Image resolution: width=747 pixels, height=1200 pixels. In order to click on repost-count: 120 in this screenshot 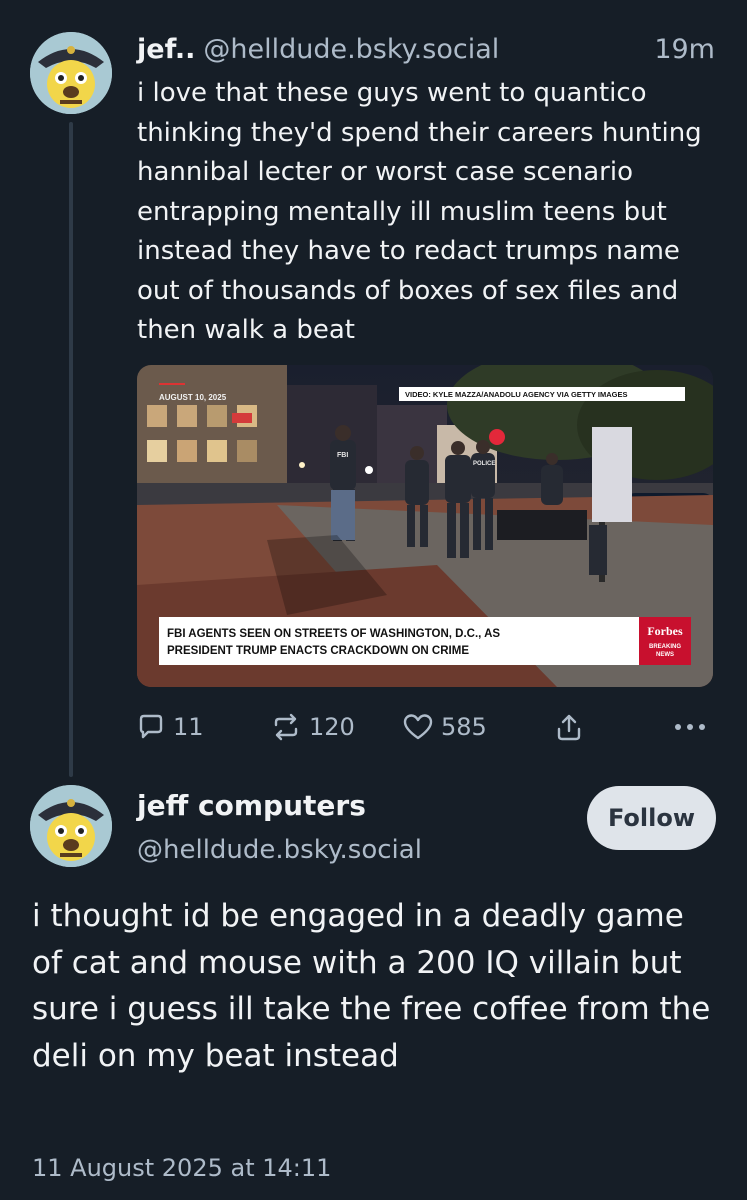, I will do `click(332, 727)`.